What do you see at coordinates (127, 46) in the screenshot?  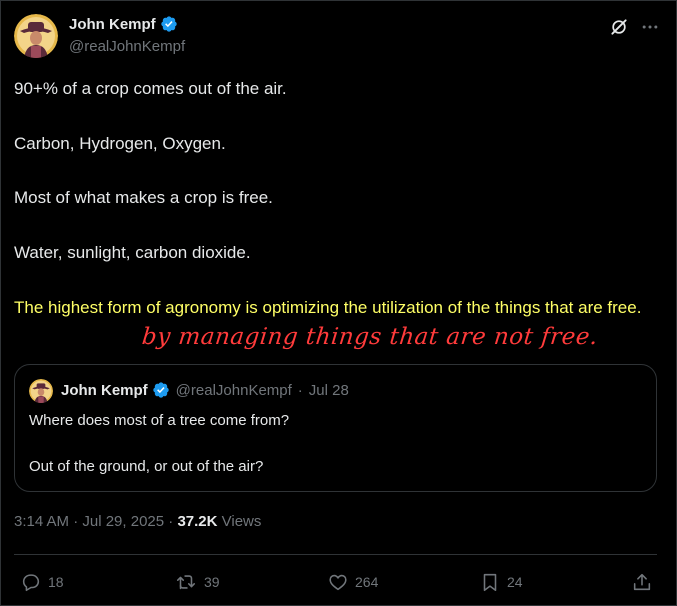 I see `author-handle: @realJohnKempf` at bounding box center [127, 46].